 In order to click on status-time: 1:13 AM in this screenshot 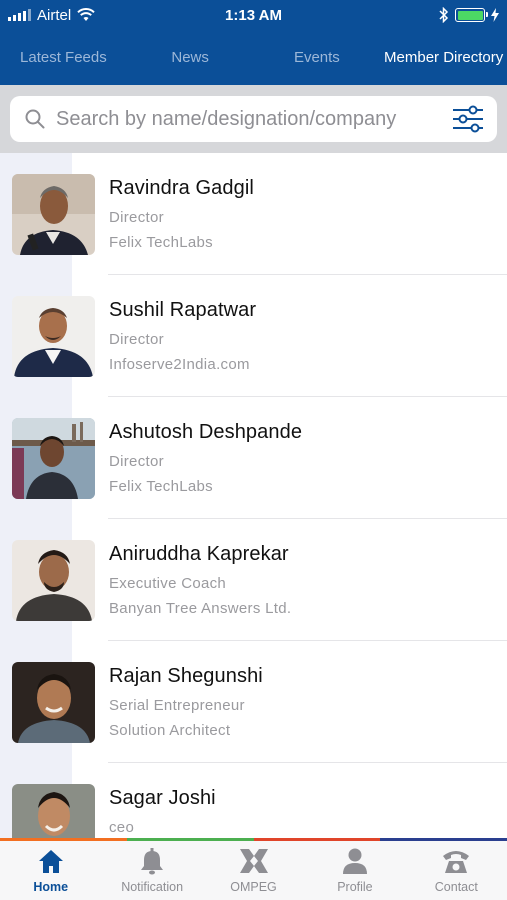, I will do `click(253, 15)`.